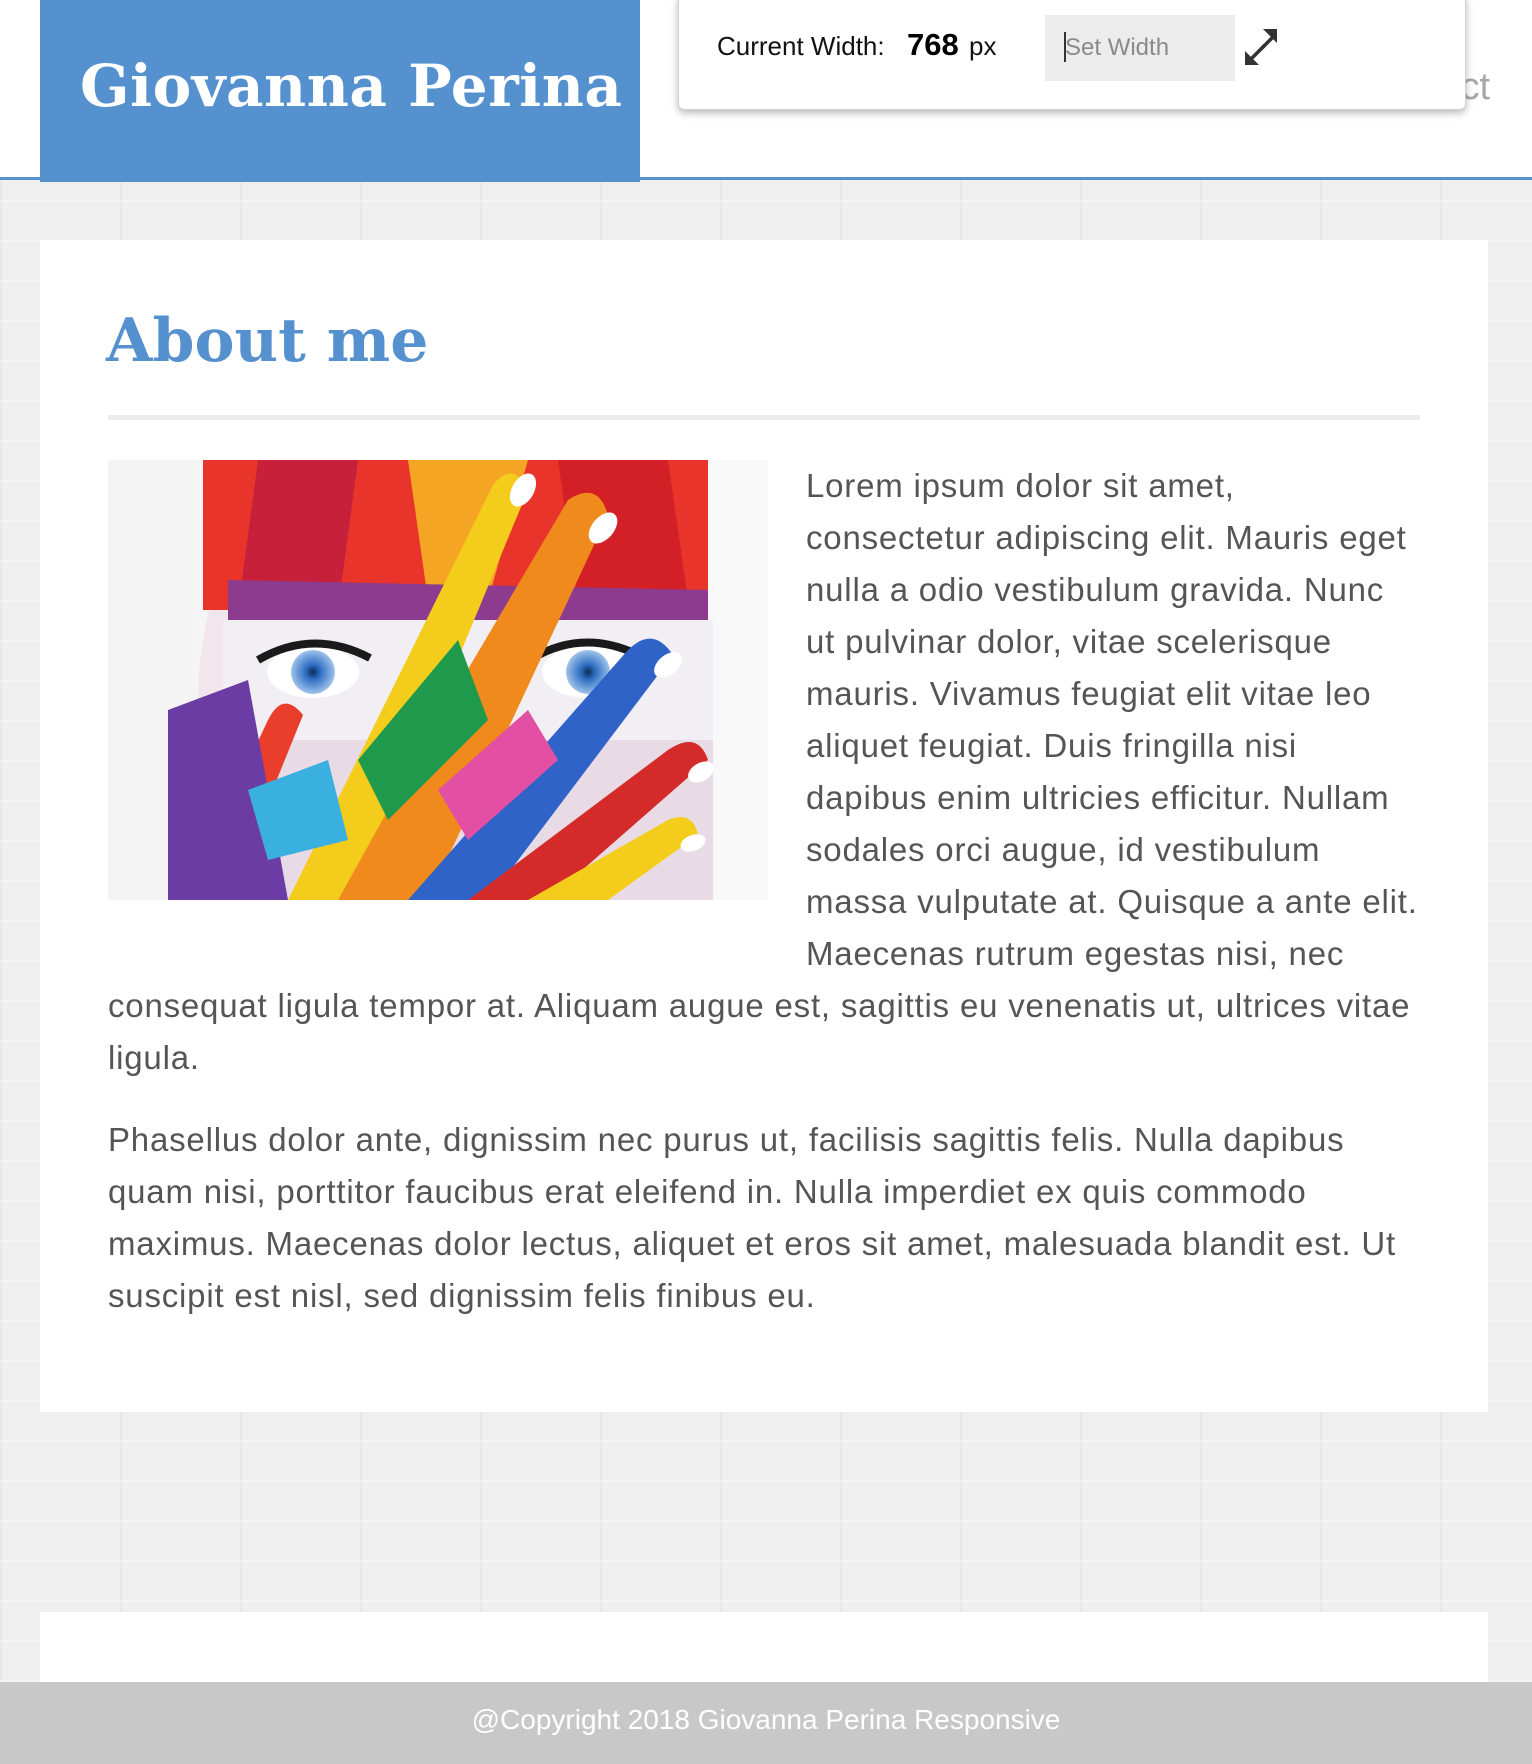 This screenshot has width=1532, height=1764. What do you see at coordinates (1140, 48) in the screenshot?
I see `set-width-input` at bounding box center [1140, 48].